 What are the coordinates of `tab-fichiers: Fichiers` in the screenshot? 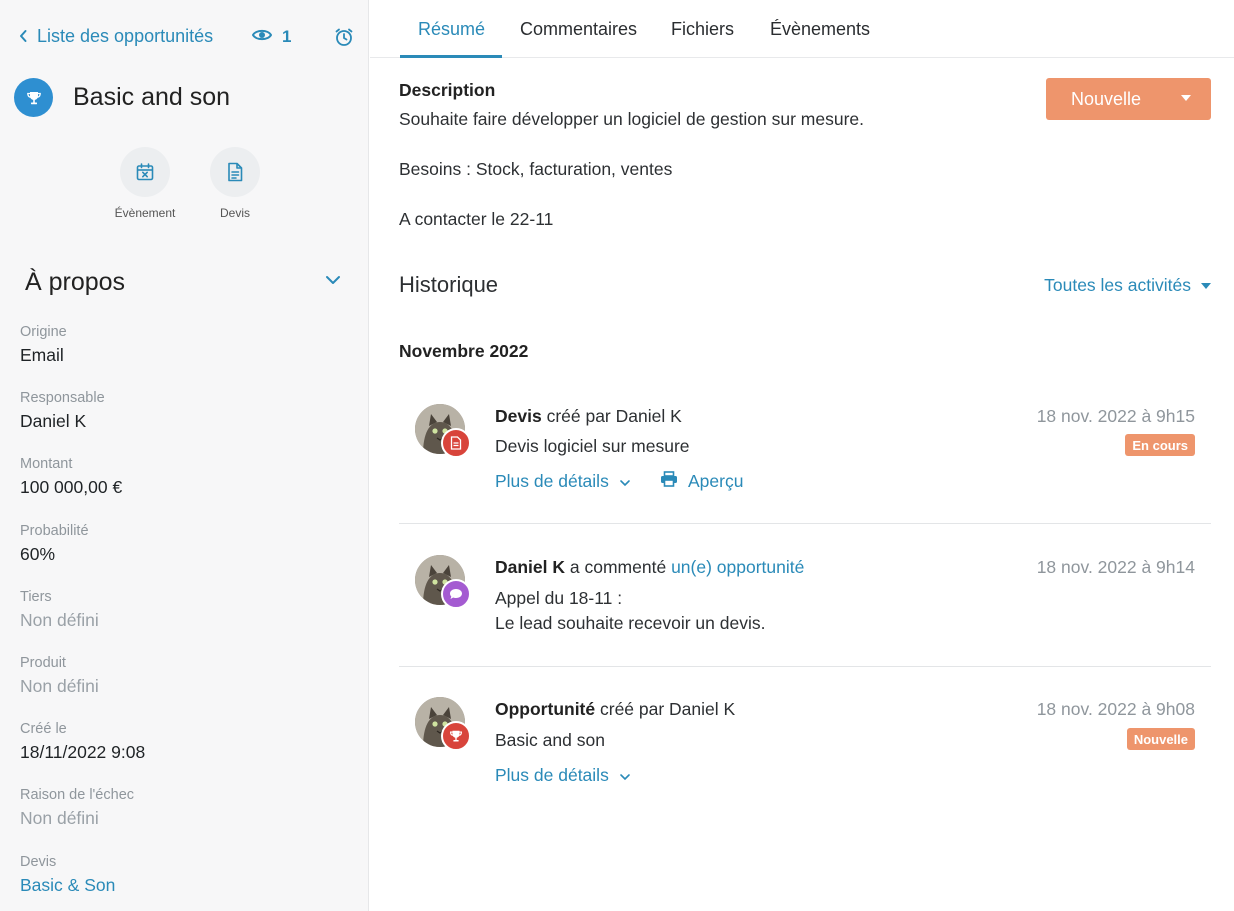 It's located at (702, 29).